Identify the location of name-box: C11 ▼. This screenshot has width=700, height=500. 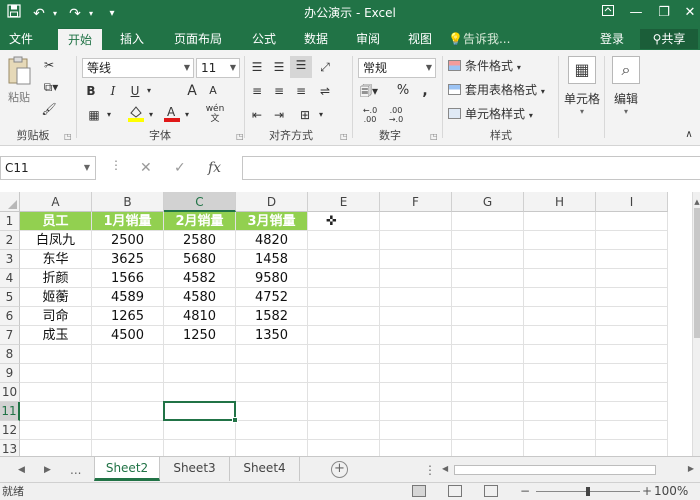
(48, 168).